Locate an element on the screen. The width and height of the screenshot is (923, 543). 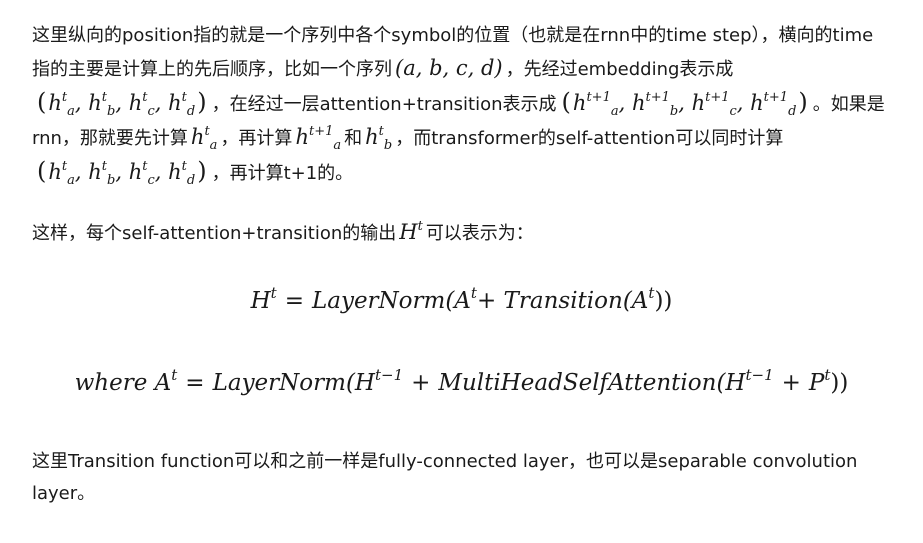
eq-term: P is located at coordinates (816, 383).